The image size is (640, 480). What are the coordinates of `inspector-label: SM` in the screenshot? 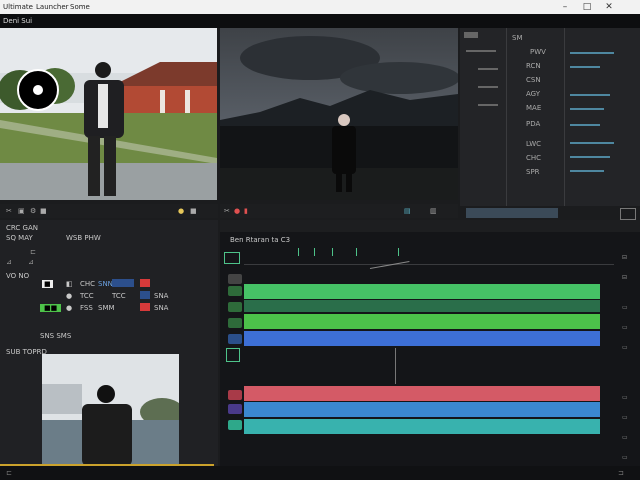 It's located at (517, 38).